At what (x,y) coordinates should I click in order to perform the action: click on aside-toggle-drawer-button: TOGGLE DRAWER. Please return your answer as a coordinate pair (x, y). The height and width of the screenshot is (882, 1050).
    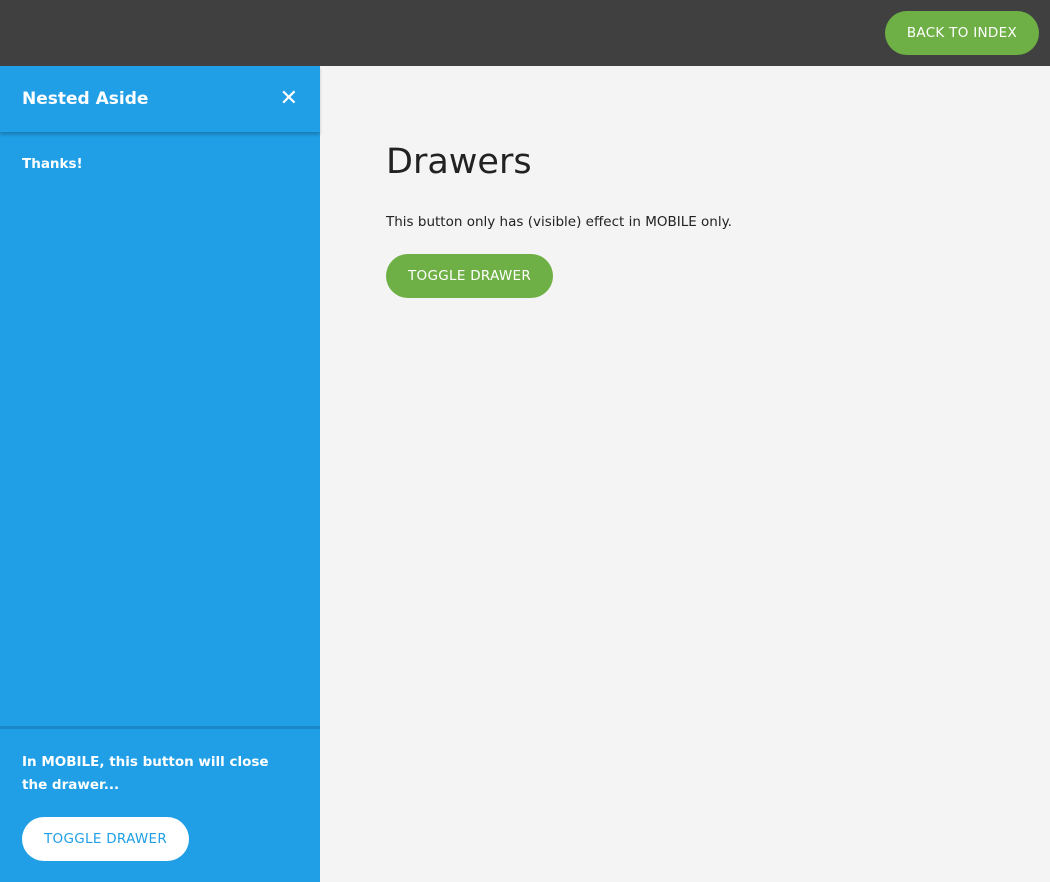
    Looking at the image, I should click on (106, 839).